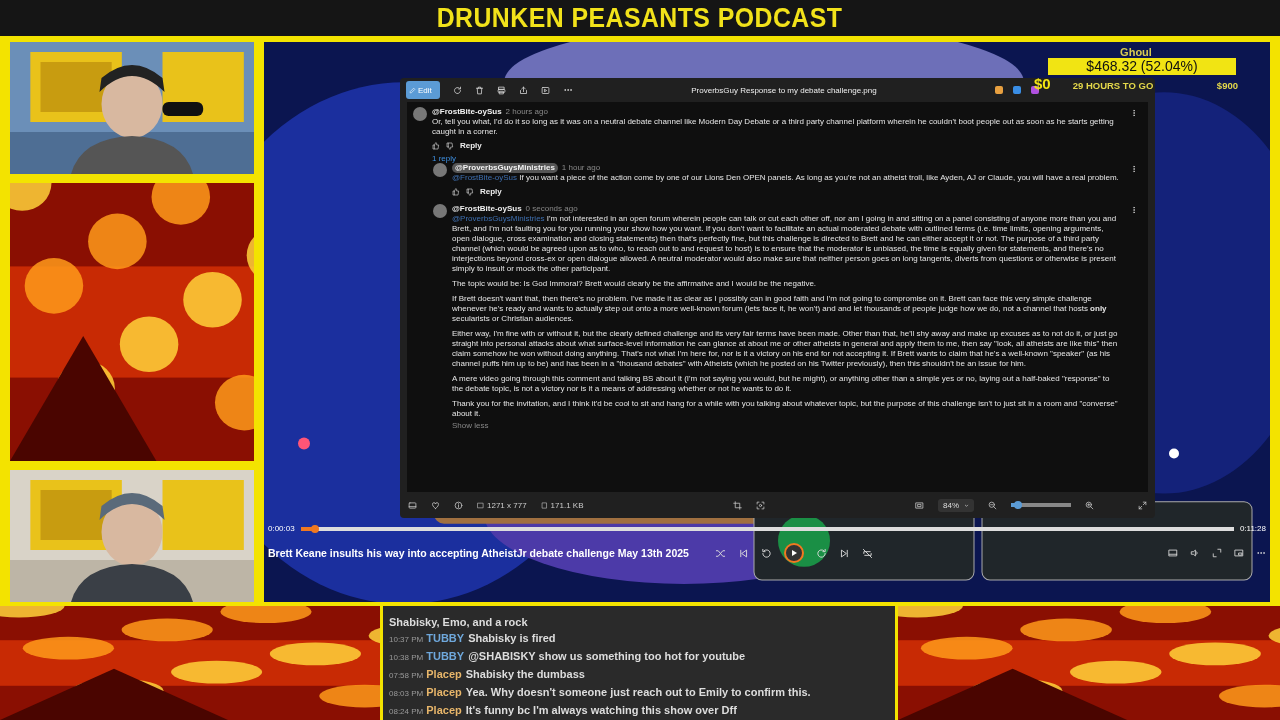 The image size is (1280, 720). I want to click on chat-message: Yea. Why doesn't someone just reach out to Emily to confirm this., so click(638, 692).